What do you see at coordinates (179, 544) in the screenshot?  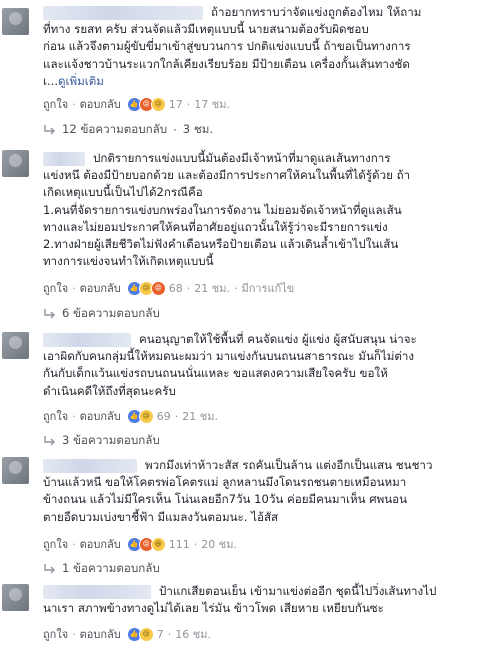 I see `reaction-count: 111` at bounding box center [179, 544].